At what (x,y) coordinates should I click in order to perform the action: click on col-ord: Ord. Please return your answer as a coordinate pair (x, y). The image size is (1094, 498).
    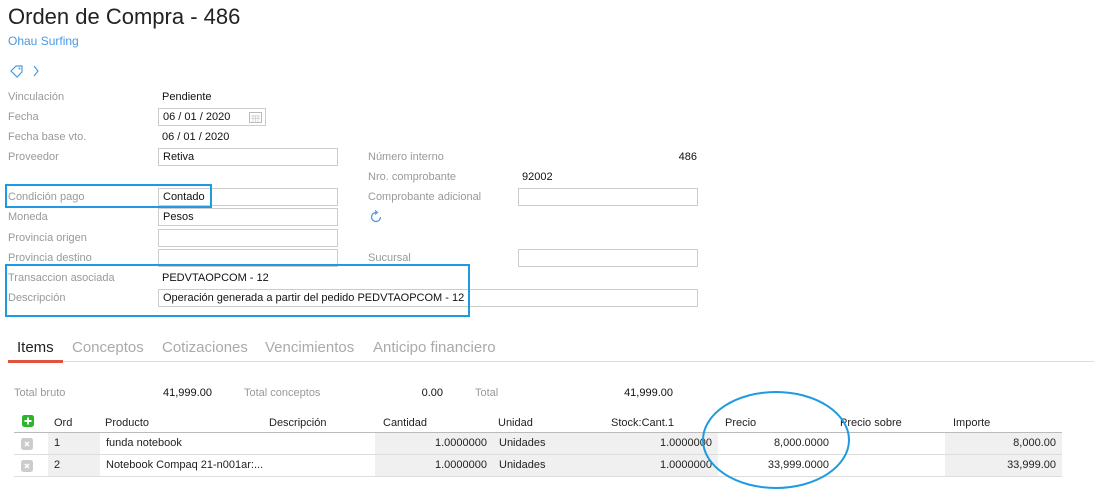
    Looking at the image, I should click on (63, 423).